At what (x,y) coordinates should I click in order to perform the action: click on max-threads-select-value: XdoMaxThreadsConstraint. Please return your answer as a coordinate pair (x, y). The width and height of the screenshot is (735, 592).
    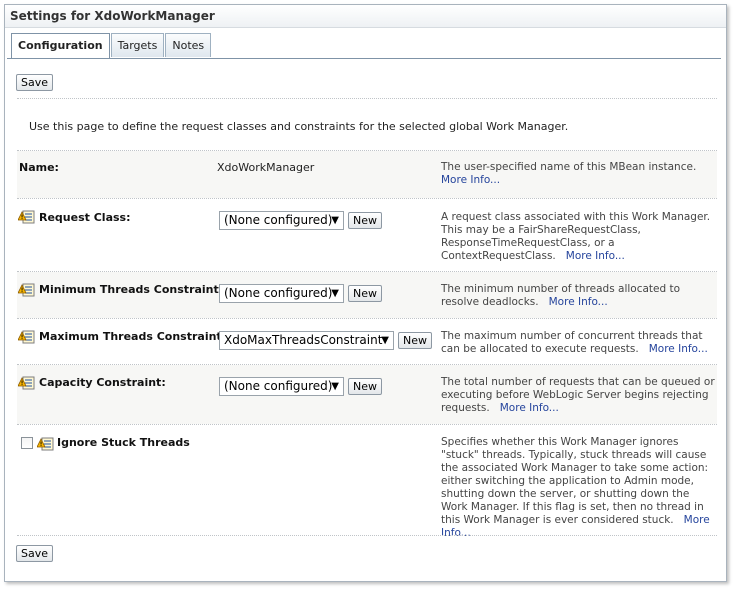
    Looking at the image, I should click on (303, 340).